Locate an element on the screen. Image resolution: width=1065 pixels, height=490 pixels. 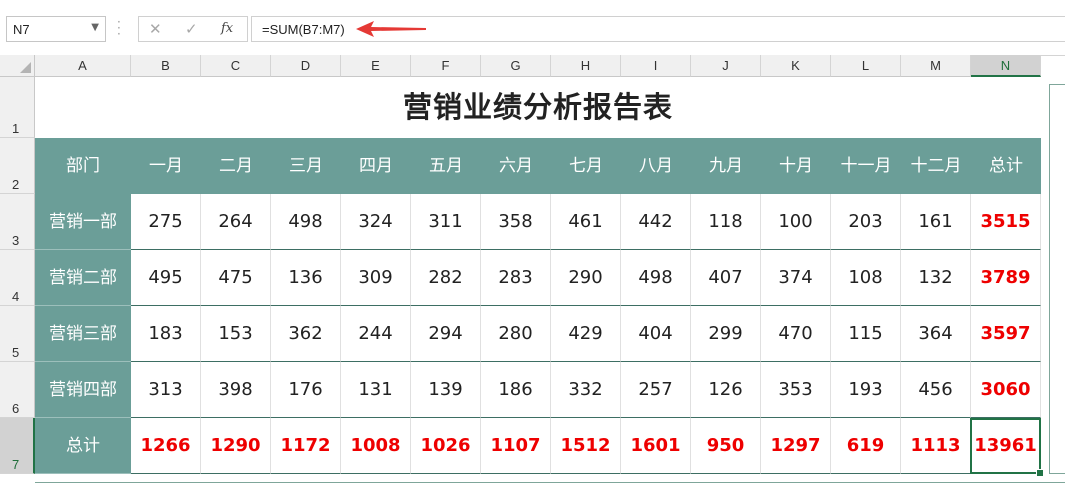
row-header-4: 4 is located at coordinates (17, 278).